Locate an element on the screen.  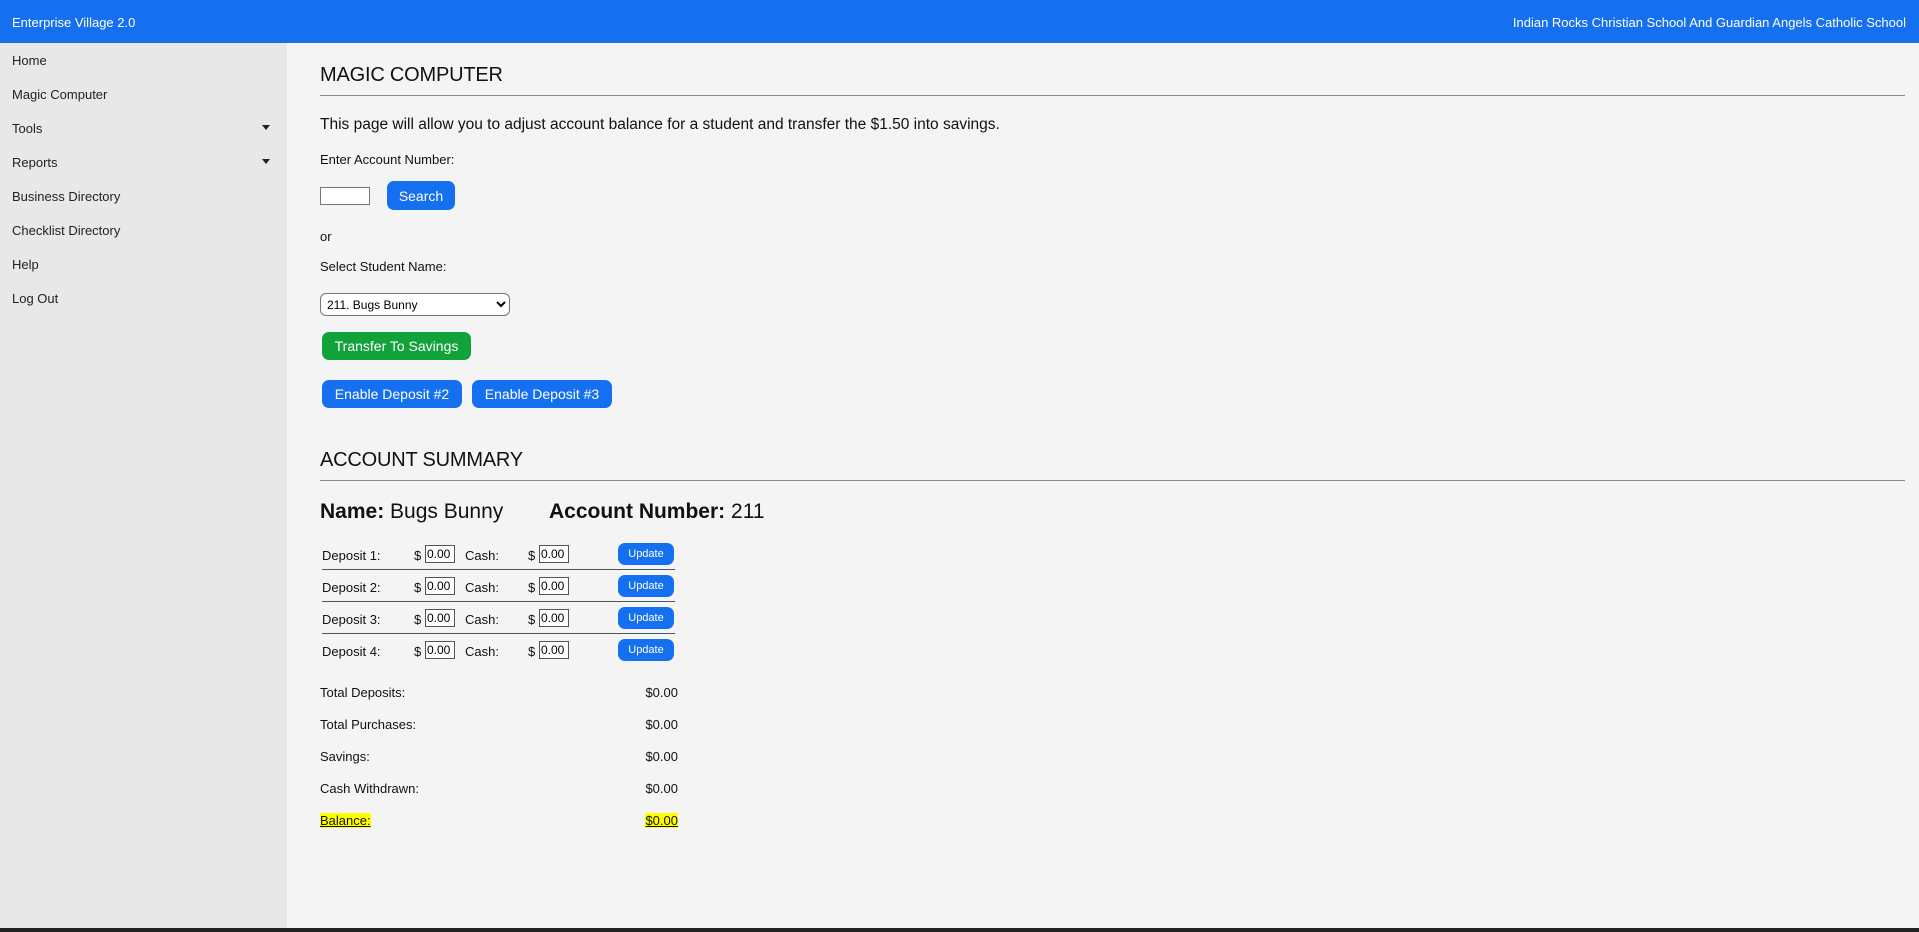
deposit-row: Deposit 3: $ Cash: $ Update is located at coordinates (498, 618).